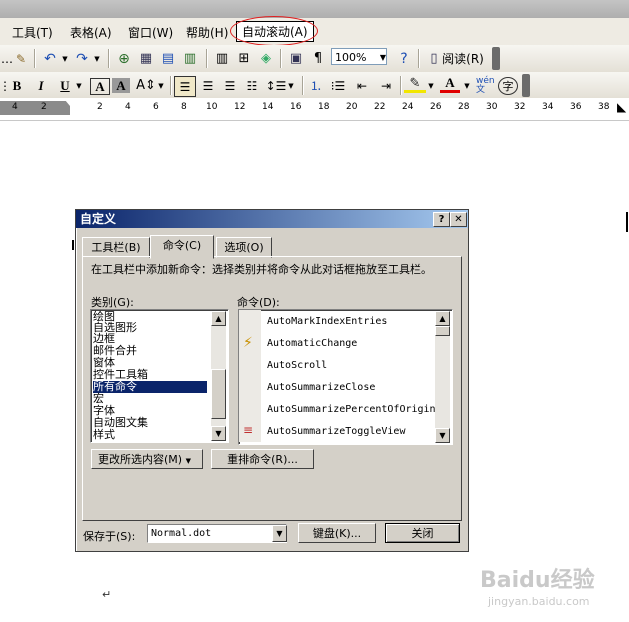 This screenshot has width=629, height=622. I want to click on lightning-icon: ⚡, so click(248, 343).